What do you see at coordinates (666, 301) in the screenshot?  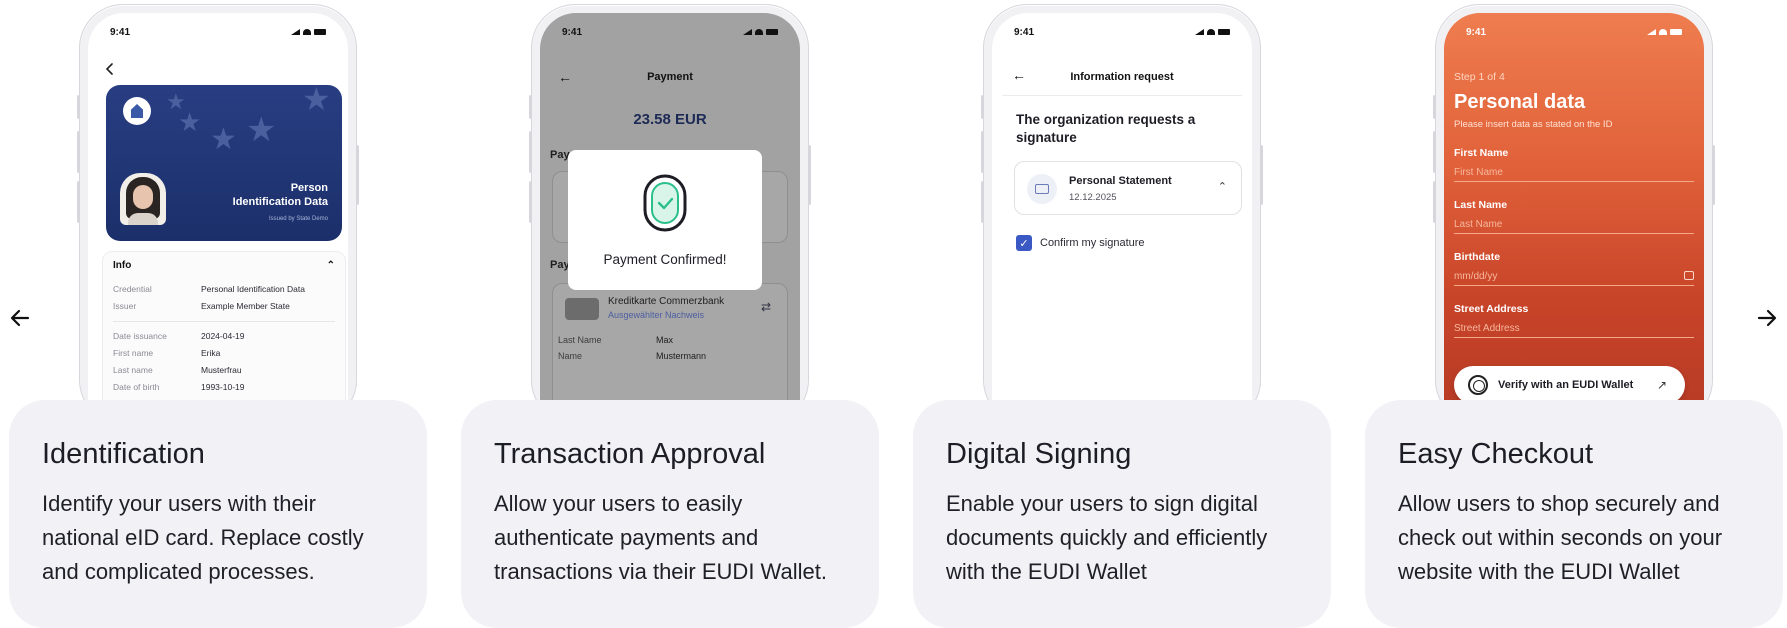 I see `card-name: Kreditkarte Commerzbank` at bounding box center [666, 301].